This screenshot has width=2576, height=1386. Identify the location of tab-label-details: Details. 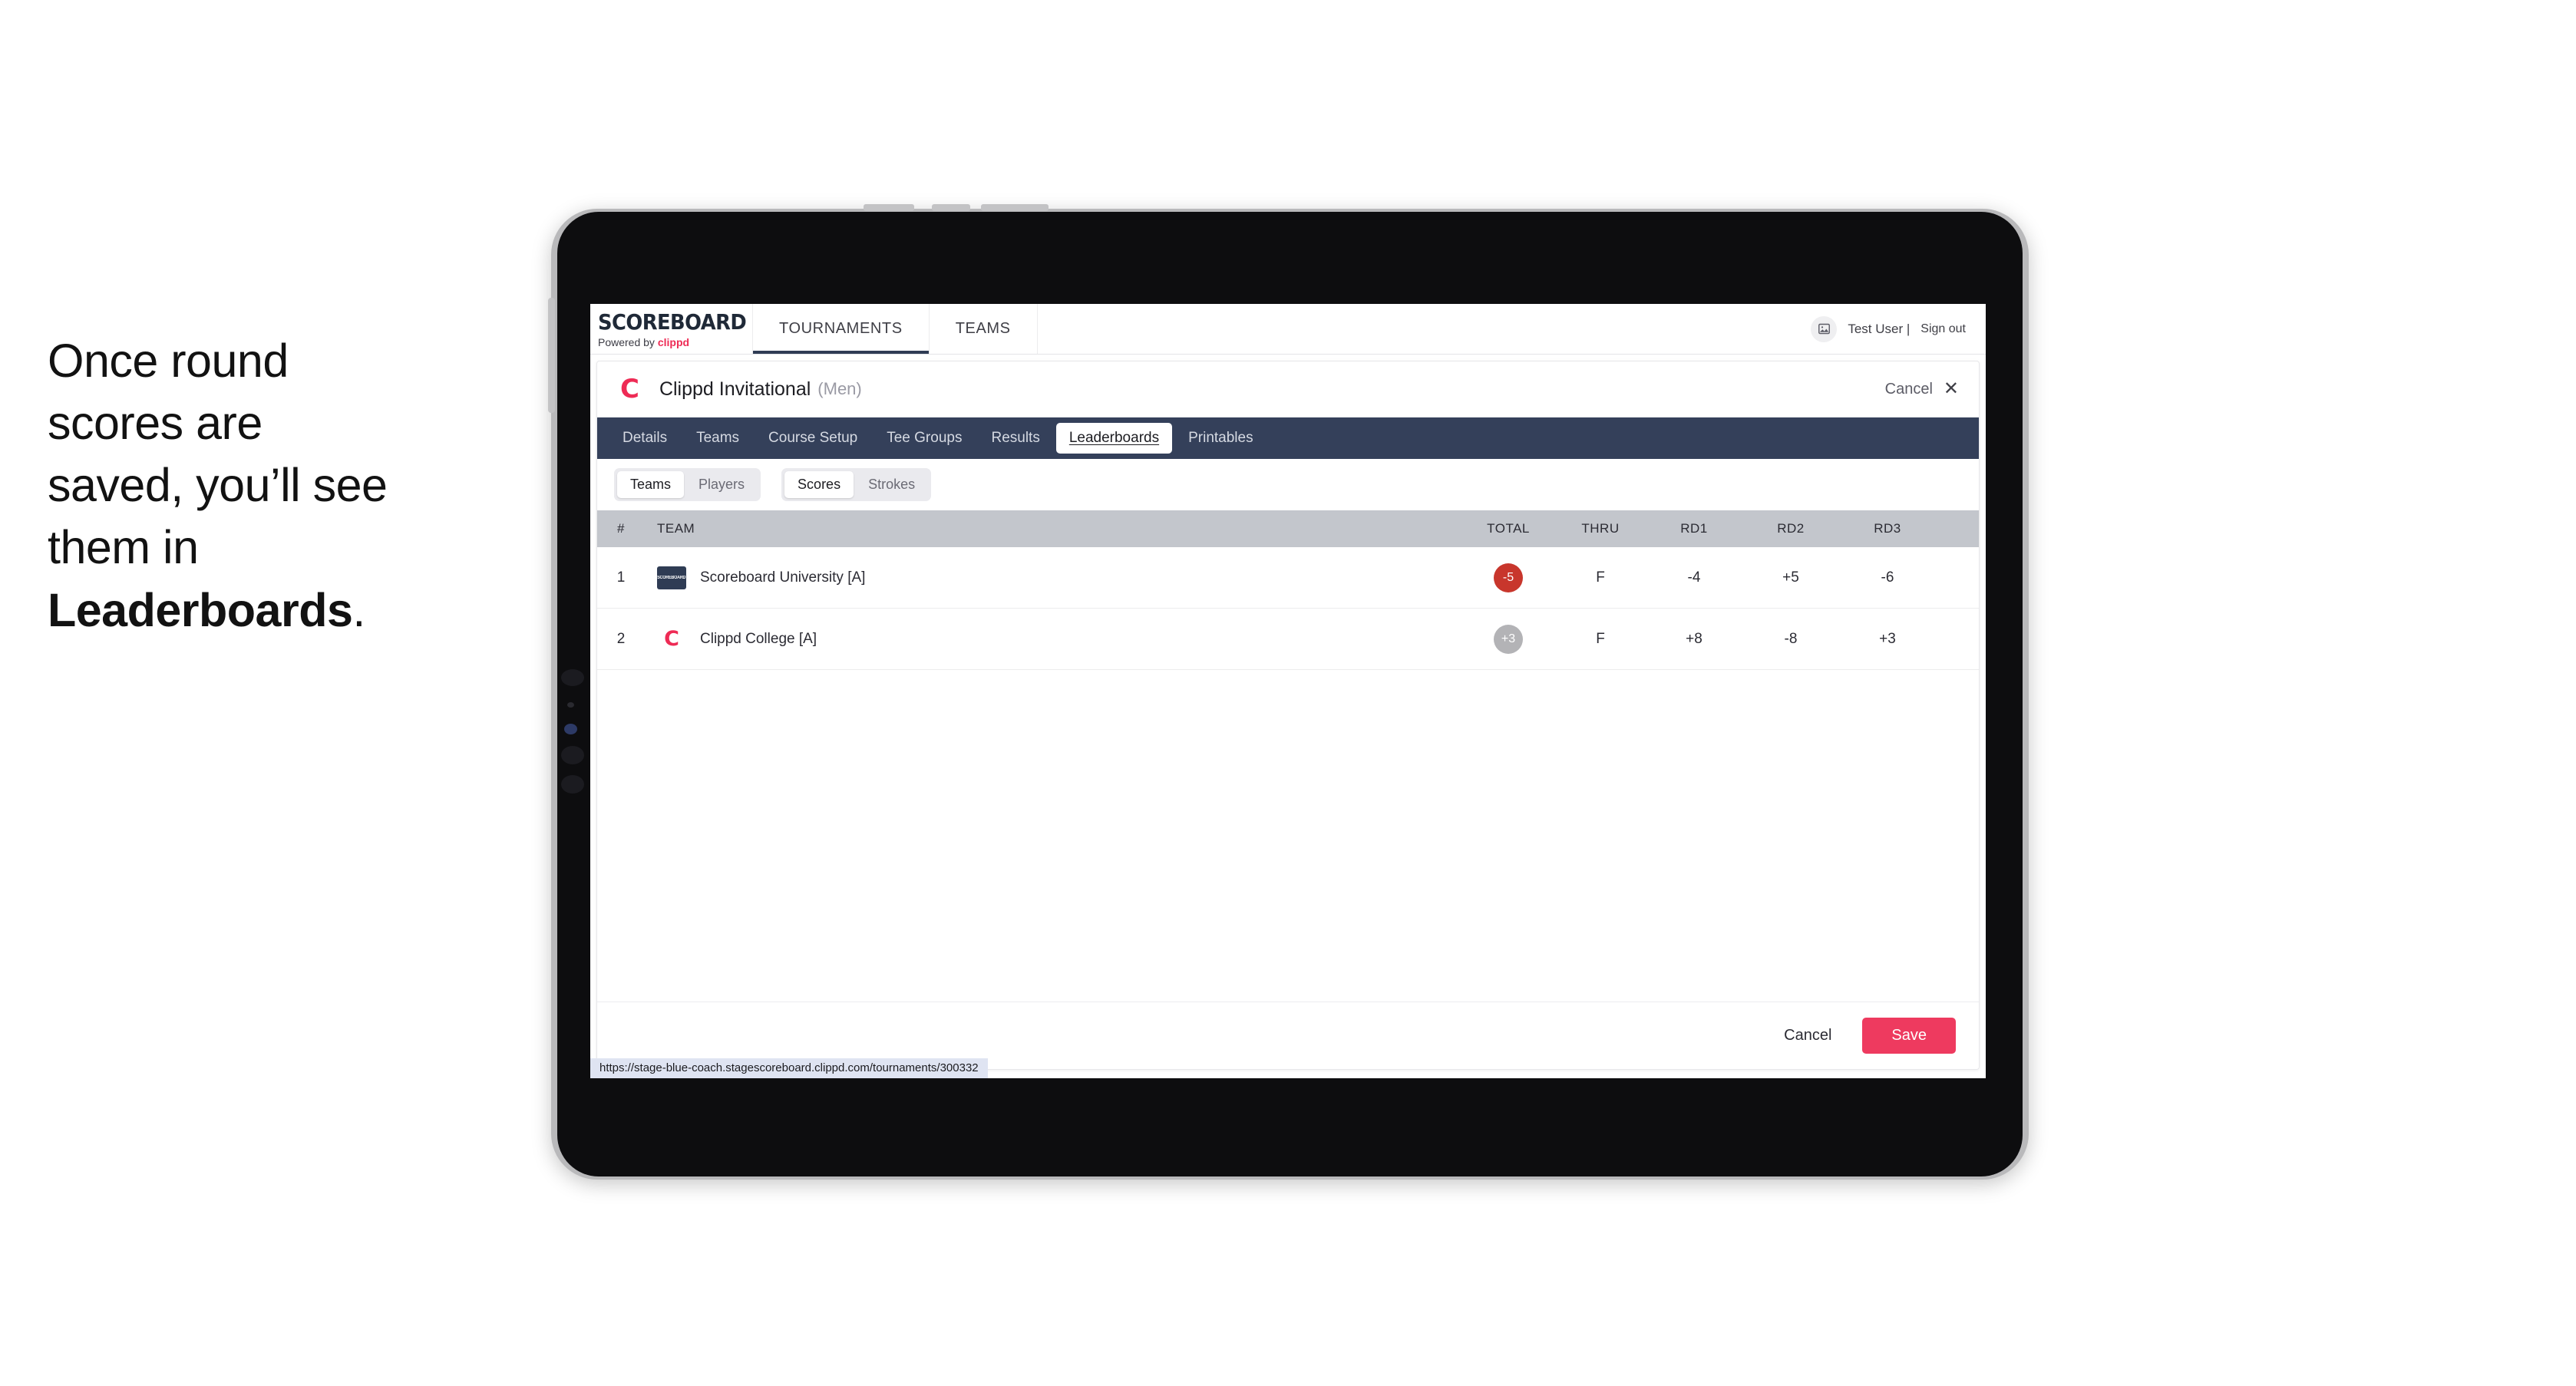
(645, 438).